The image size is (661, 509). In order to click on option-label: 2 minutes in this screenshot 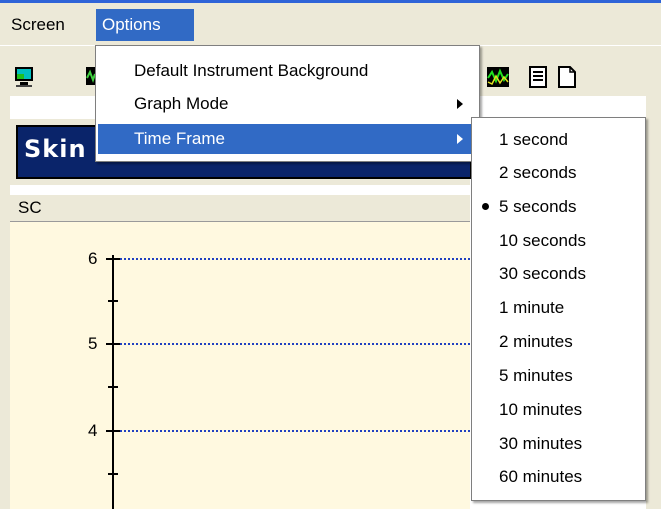, I will do `click(536, 341)`.